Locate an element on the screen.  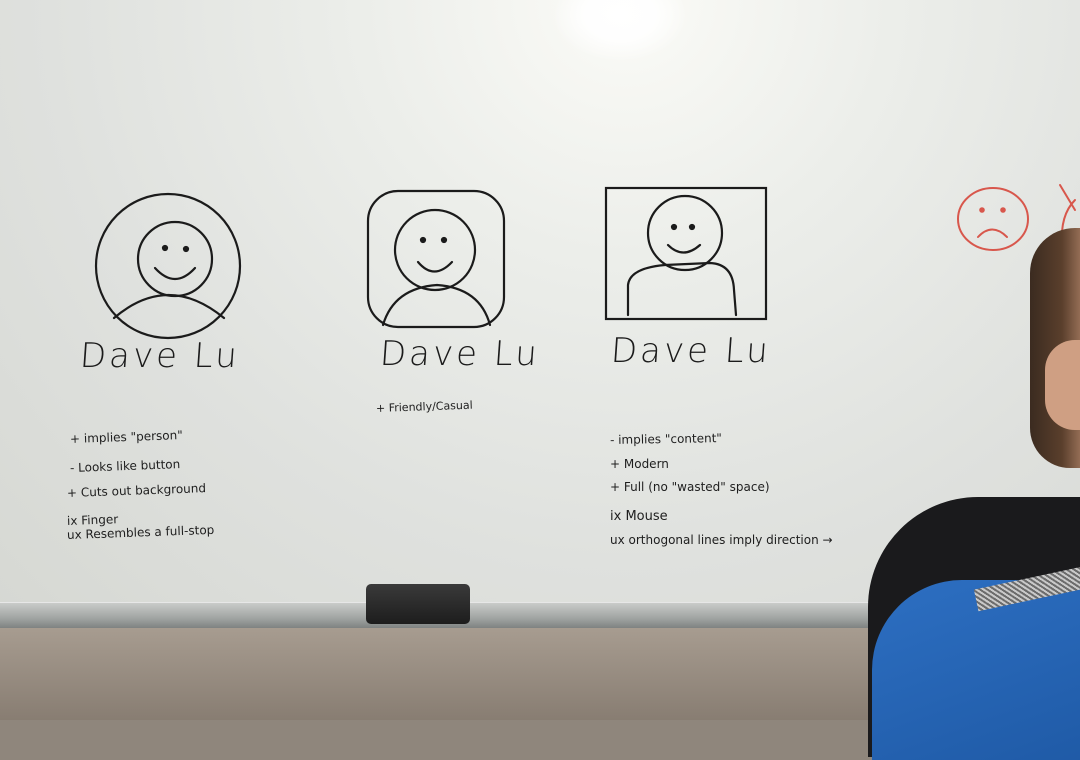
note-square-2: + Modern is located at coordinates (639, 464).